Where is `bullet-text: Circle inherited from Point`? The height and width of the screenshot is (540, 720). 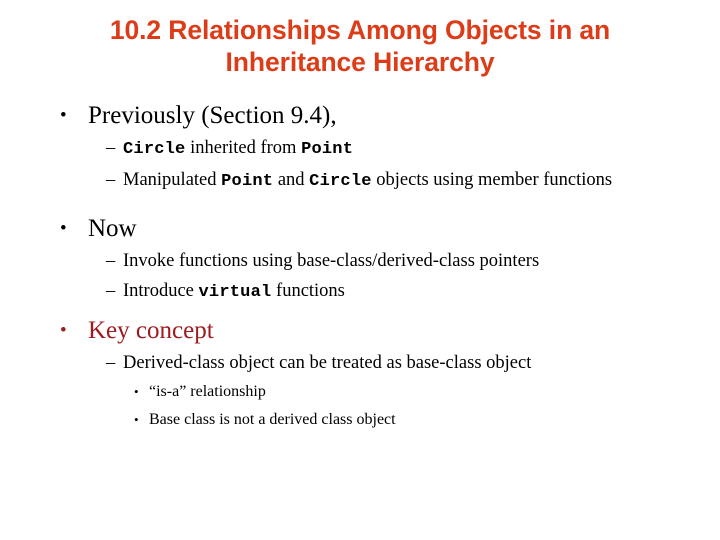 bullet-text: Circle inherited from Point is located at coordinates (421, 149).